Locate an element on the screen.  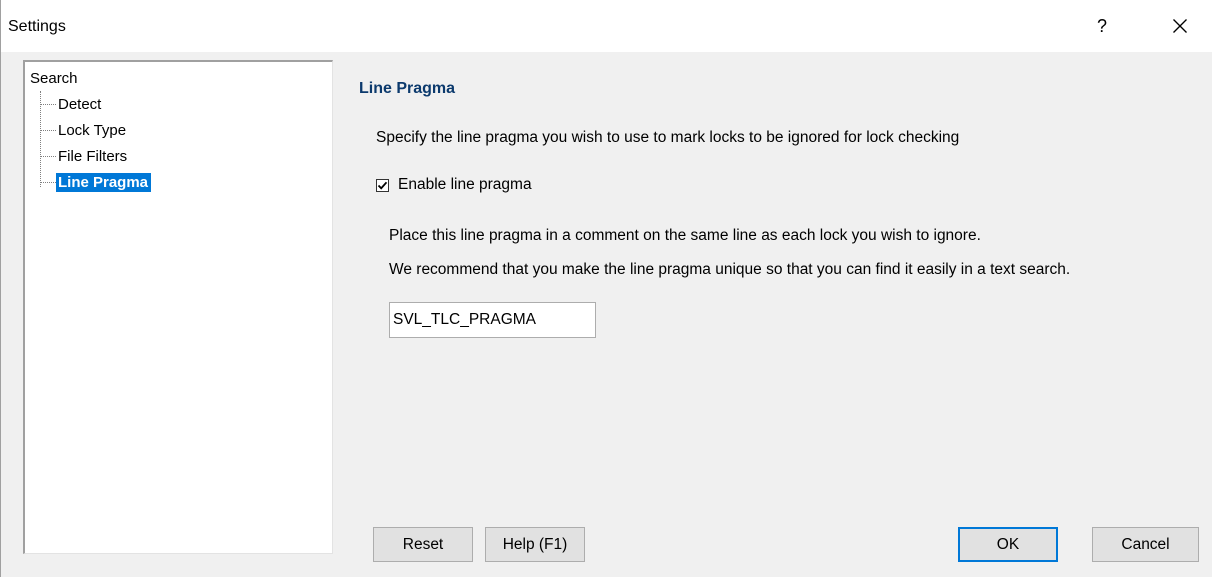
tree-item-detect: Detect is located at coordinates (72, 104).